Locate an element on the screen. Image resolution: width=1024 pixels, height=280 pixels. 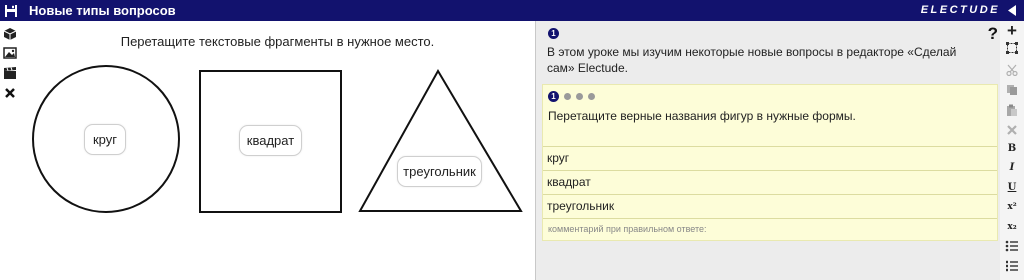
question-step-dots: 1 is located at coordinates (571, 96).